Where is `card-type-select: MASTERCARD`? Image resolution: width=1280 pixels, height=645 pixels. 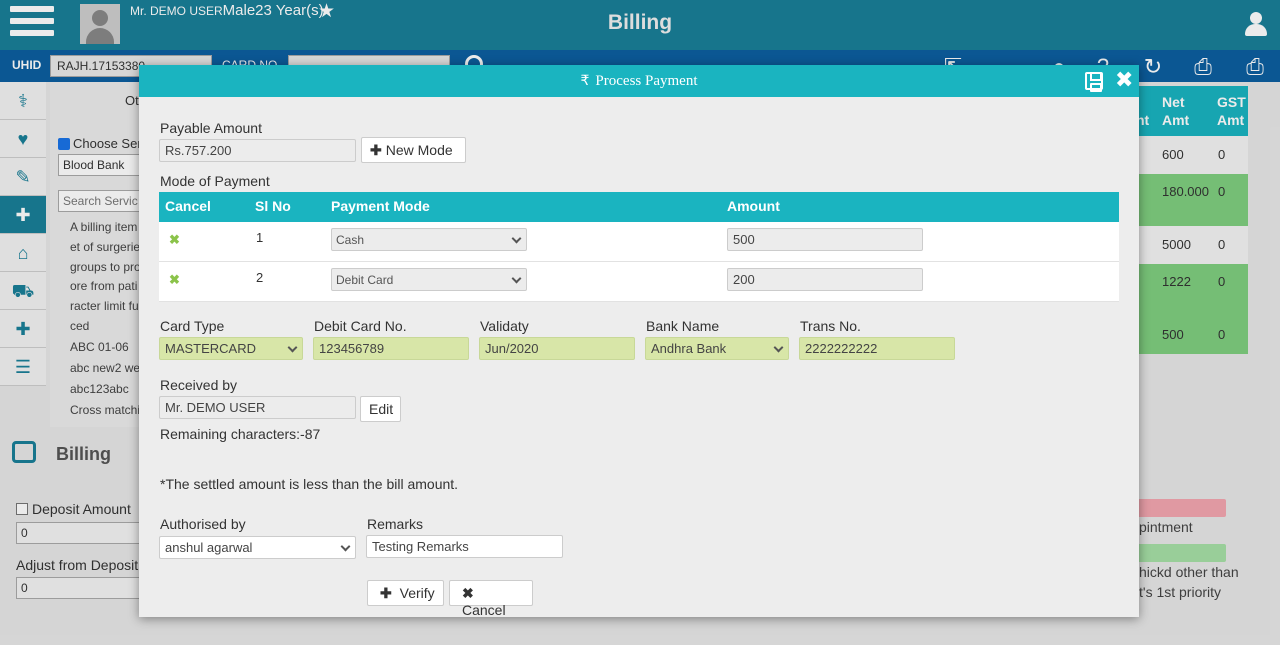
card-type-select: MASTERCARD is located at coordinates (231, 348).